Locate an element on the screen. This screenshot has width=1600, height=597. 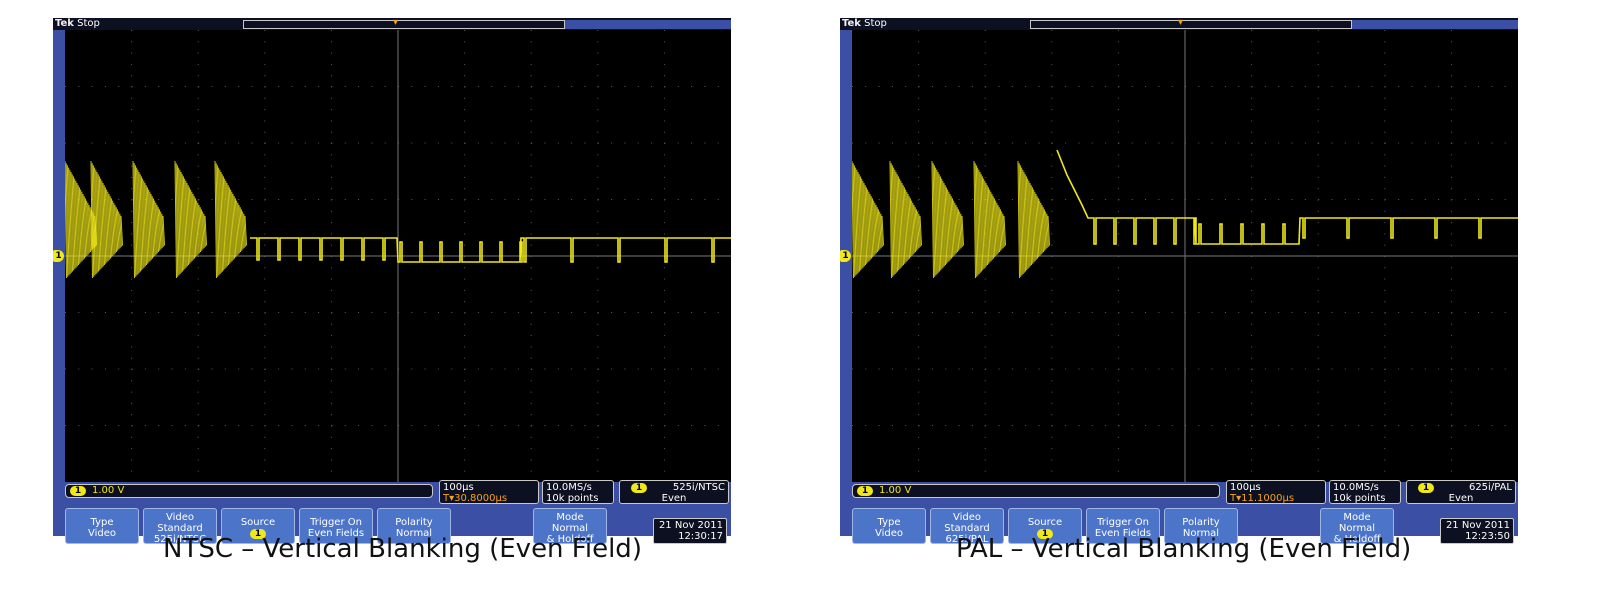
trigger-delay-value: ▾30.8000µs is located at coordinates (478, 498).